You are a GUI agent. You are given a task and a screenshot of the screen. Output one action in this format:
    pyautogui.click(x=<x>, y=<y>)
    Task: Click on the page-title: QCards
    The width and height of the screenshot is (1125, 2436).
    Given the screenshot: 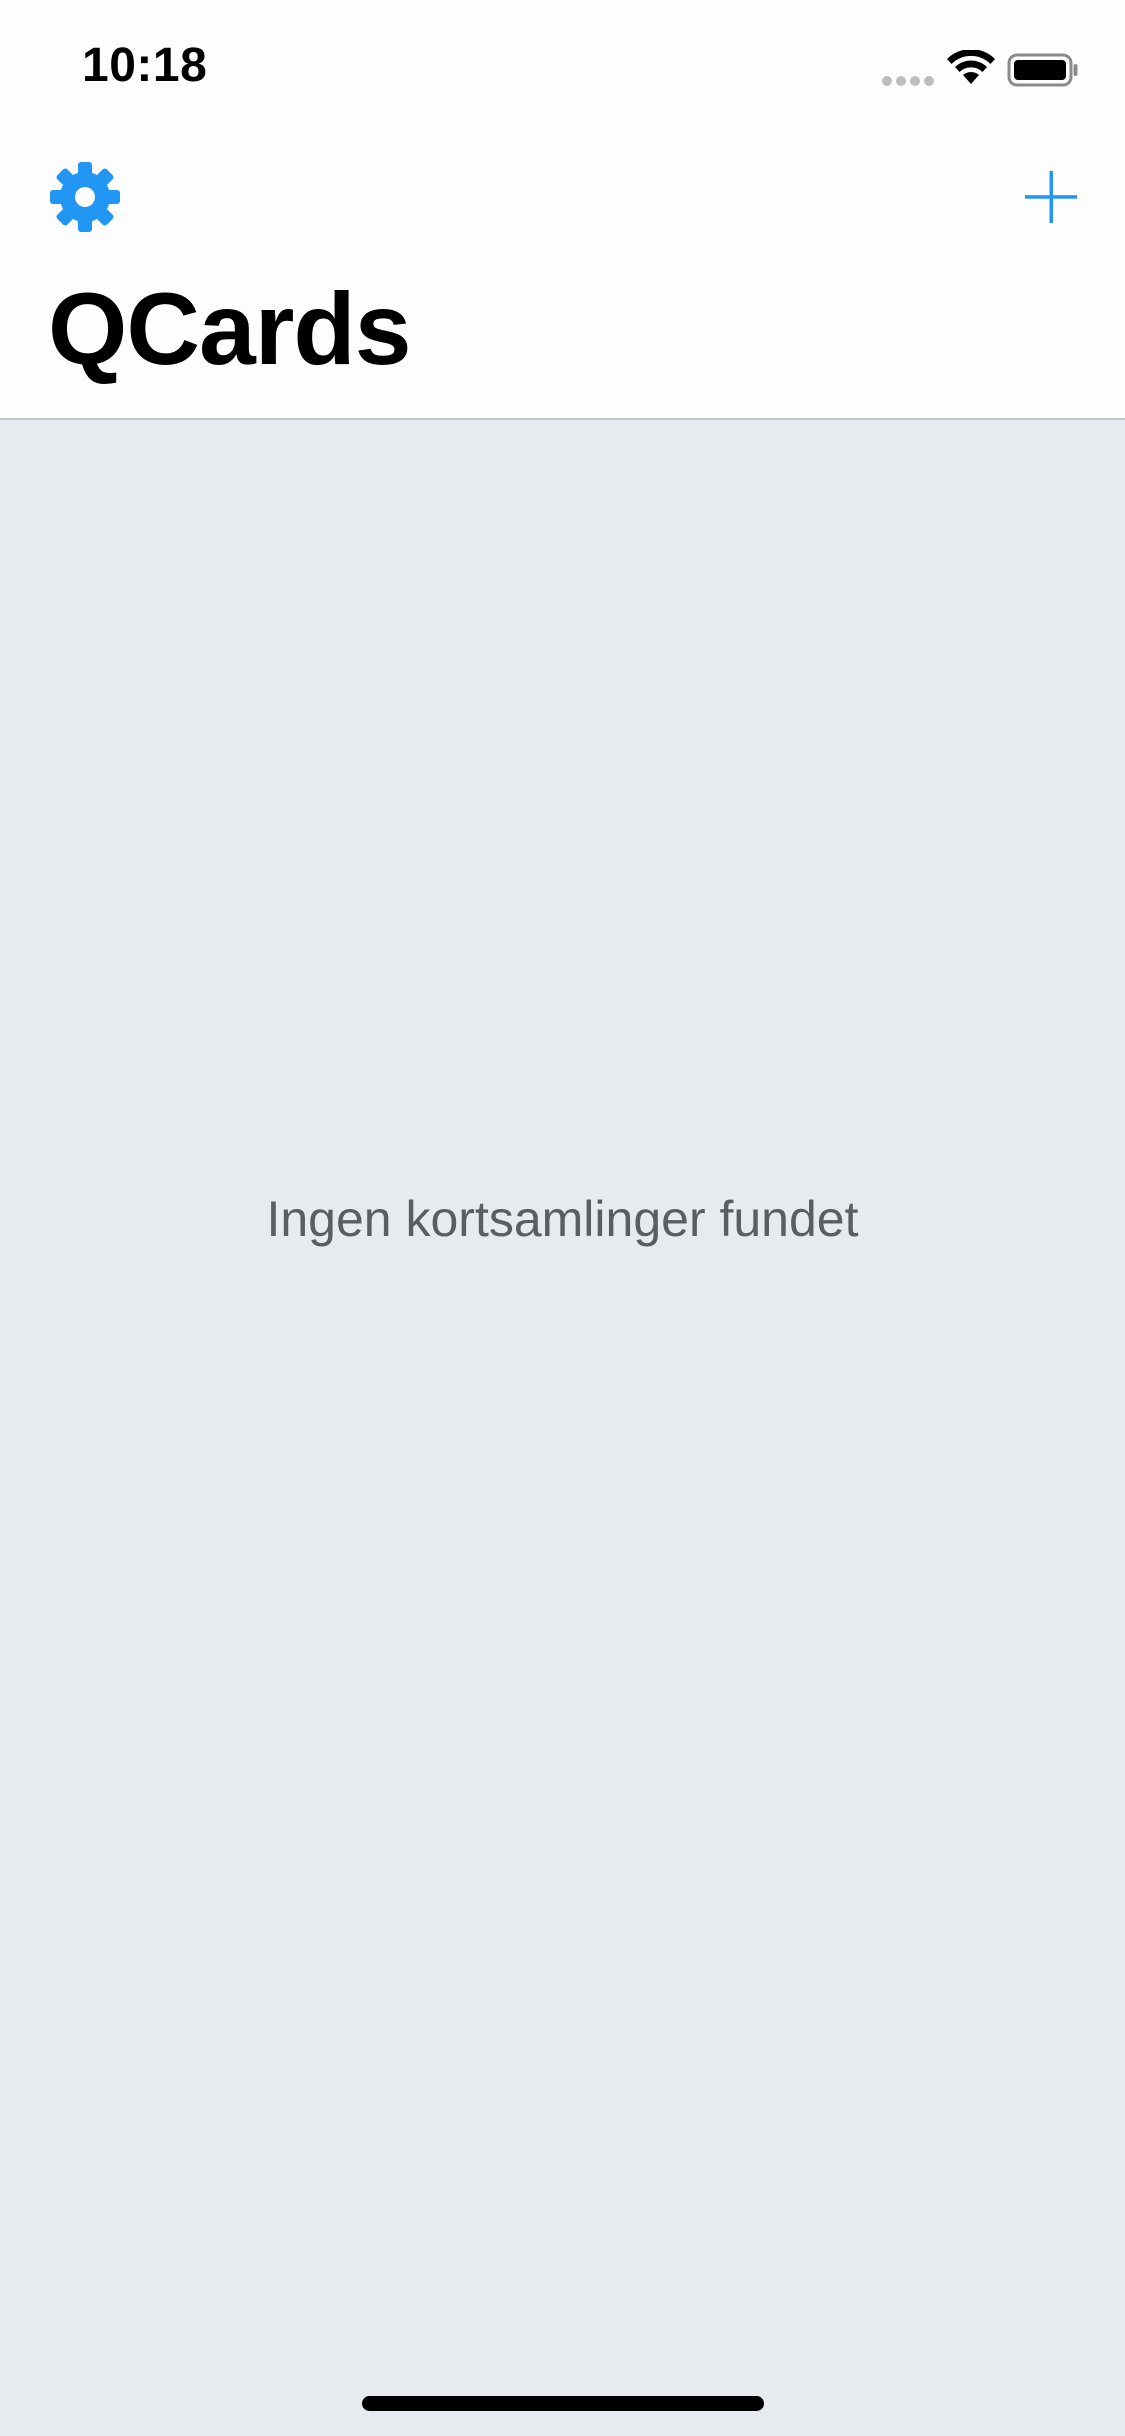 What is the action you would take?
    pyautogui.click(x=229, y=329)
    